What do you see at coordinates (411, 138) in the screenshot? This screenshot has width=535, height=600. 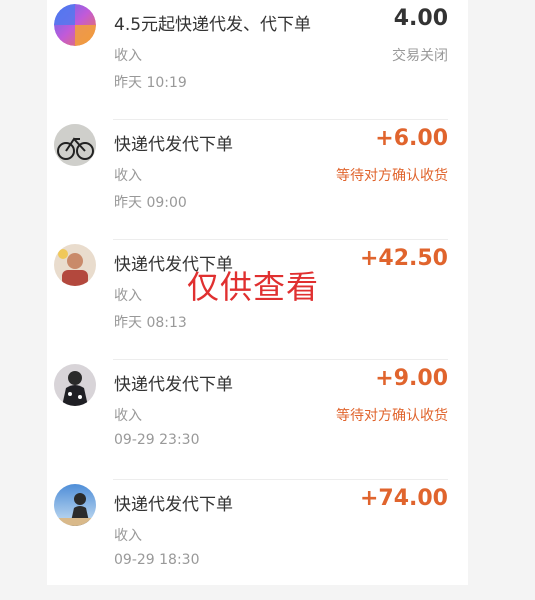 I see `transaction-amount: +6.00` at bounding box center [411, 138].